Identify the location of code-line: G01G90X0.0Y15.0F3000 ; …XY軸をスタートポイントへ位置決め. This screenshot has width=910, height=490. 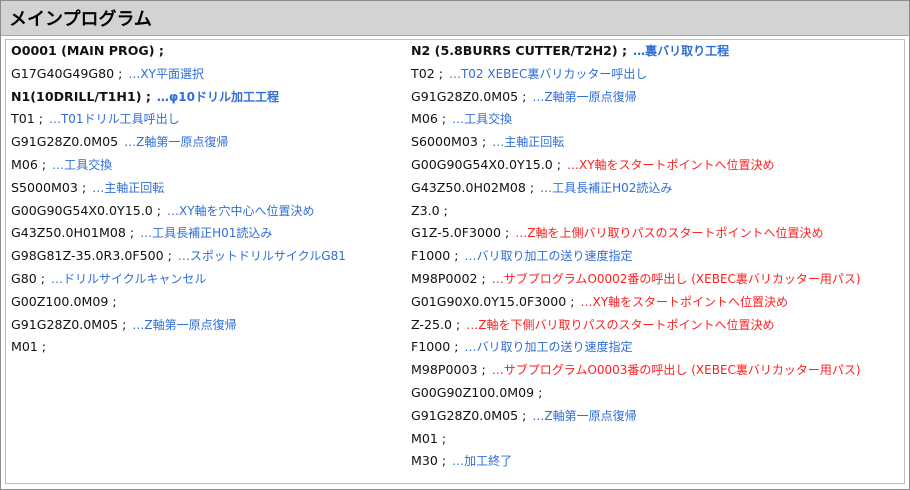
(656, 302).